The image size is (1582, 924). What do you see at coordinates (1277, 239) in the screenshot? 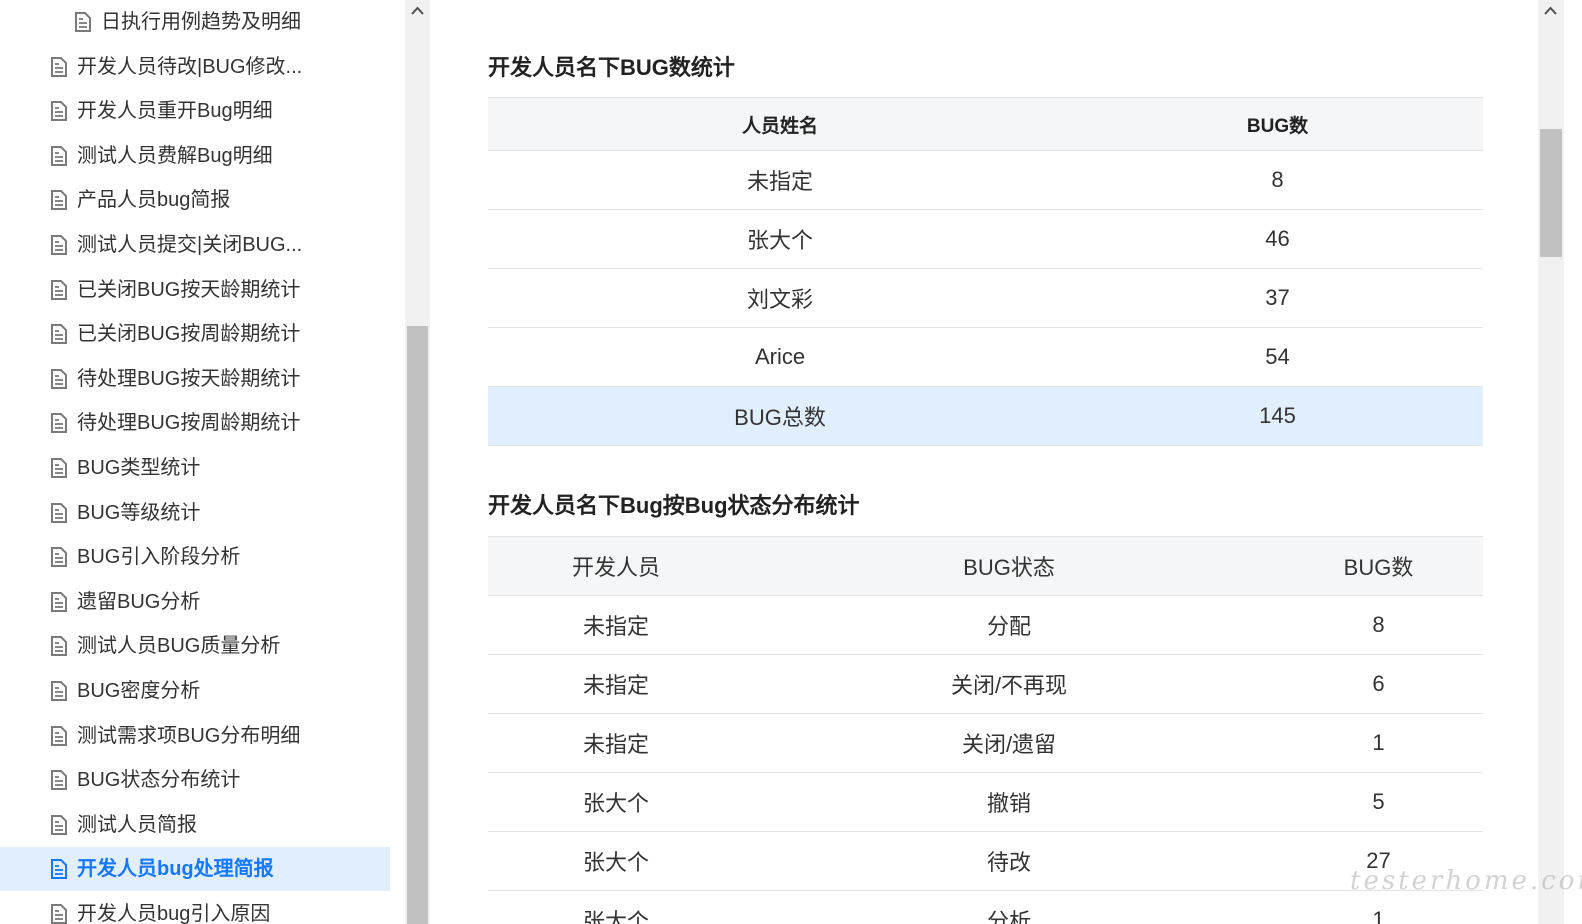
I see `cell-bug-count: 46` at bounding box center [1277, 239].